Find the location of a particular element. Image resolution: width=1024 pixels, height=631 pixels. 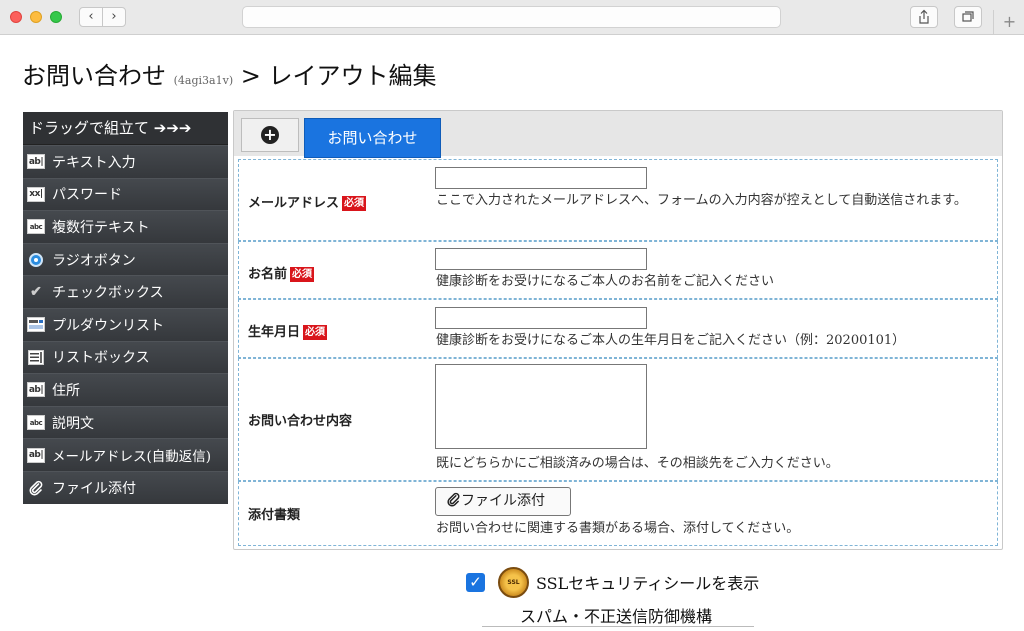

tabs-icon is located at coordinates (968, 16).